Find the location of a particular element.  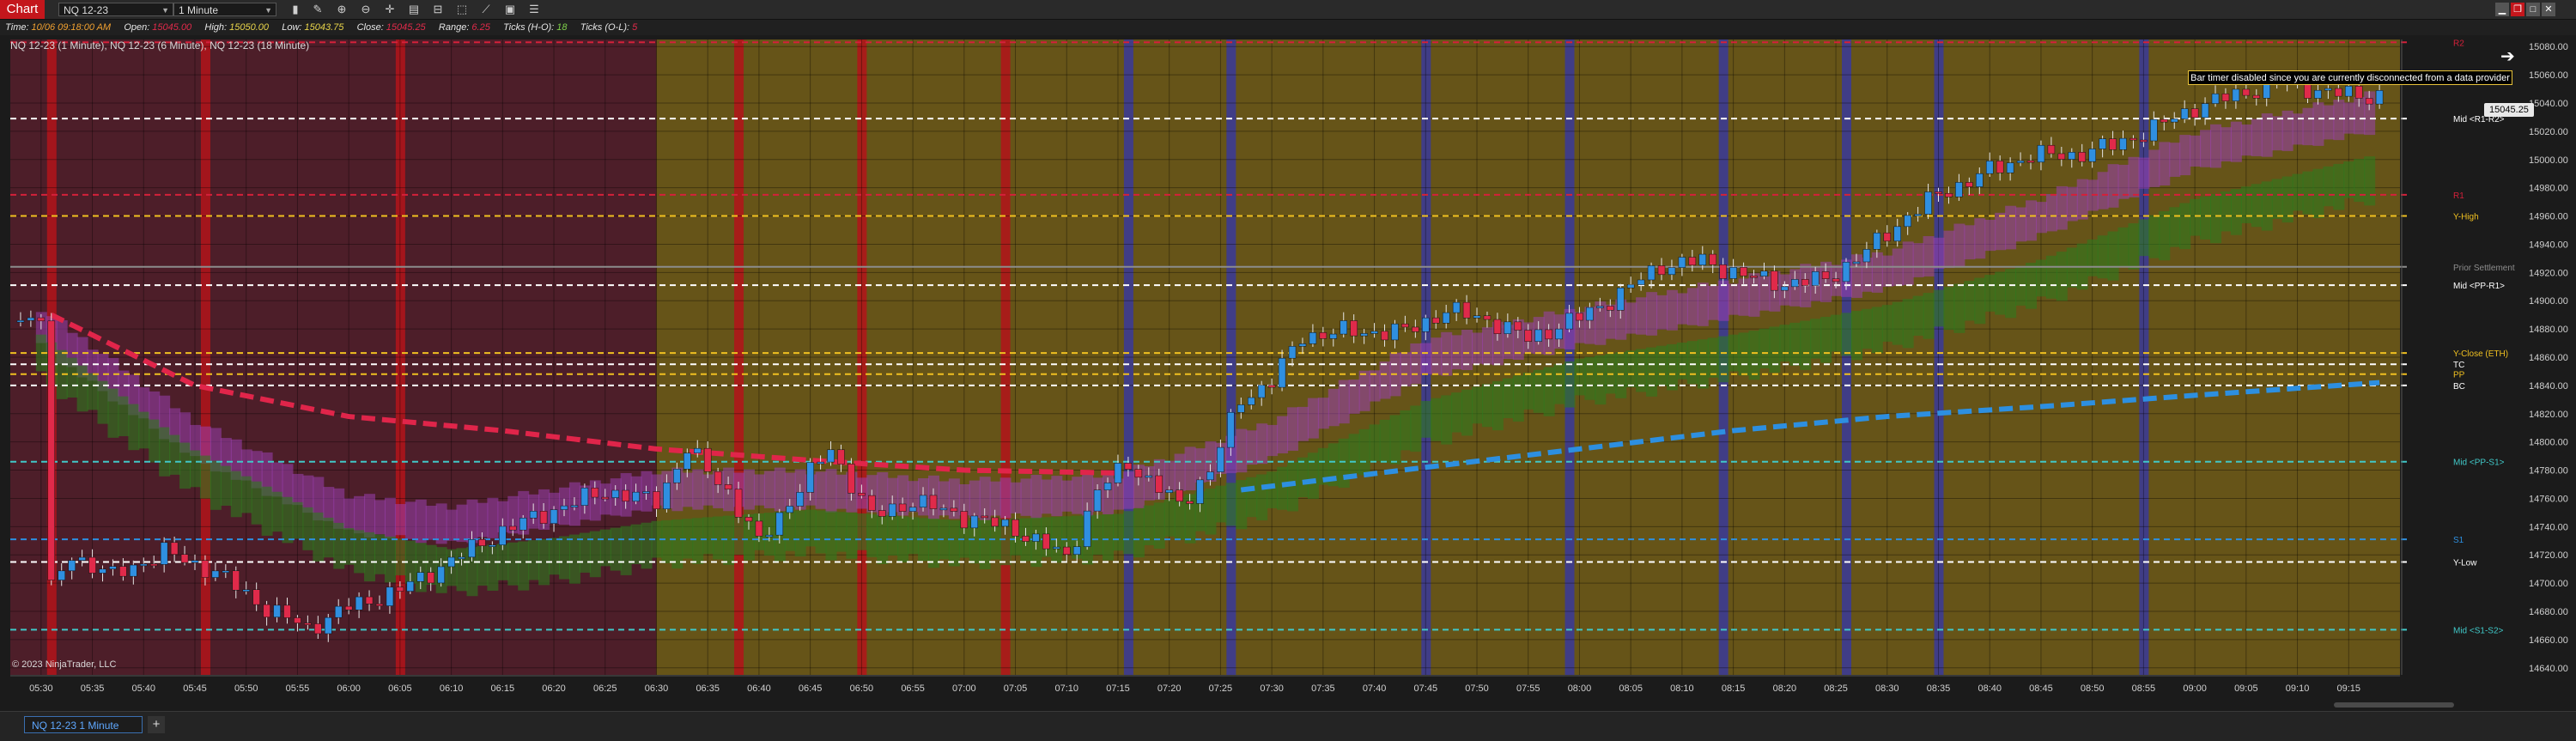

instrument-selector: NQ 12-23 ▼ is located at coordinates (116, 9).